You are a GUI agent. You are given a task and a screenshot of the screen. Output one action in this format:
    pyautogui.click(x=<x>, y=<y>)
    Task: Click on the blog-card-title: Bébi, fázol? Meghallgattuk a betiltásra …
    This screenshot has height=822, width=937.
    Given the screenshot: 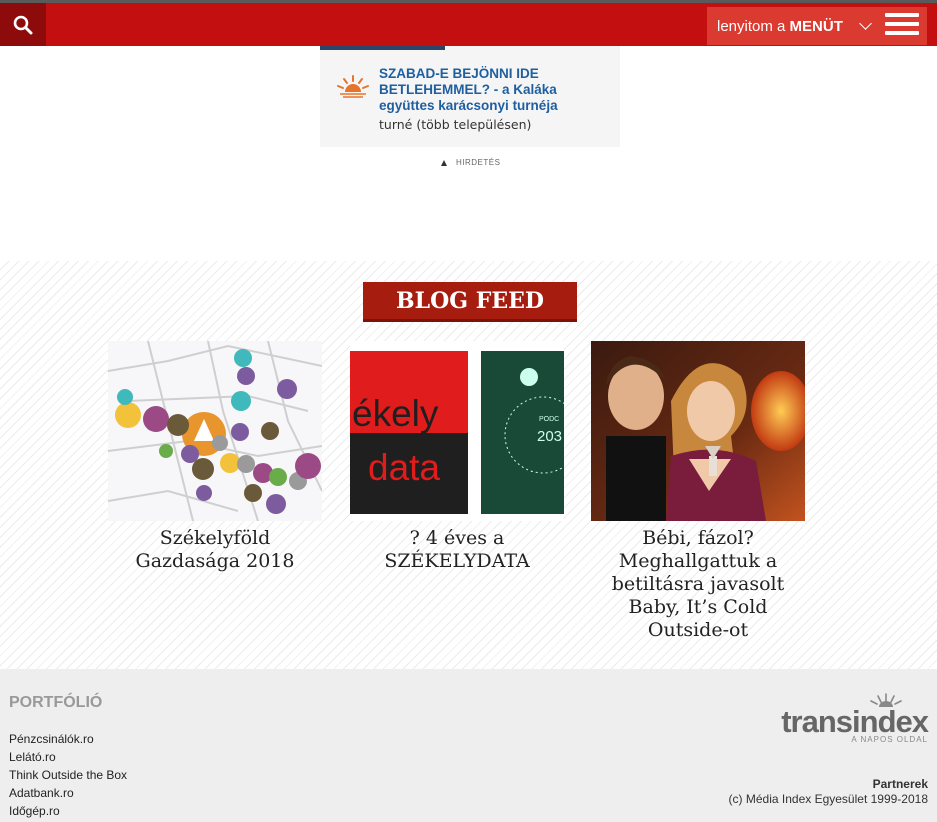 What is the action you would take?
    pyautogui.click(x=698, y=584)
    